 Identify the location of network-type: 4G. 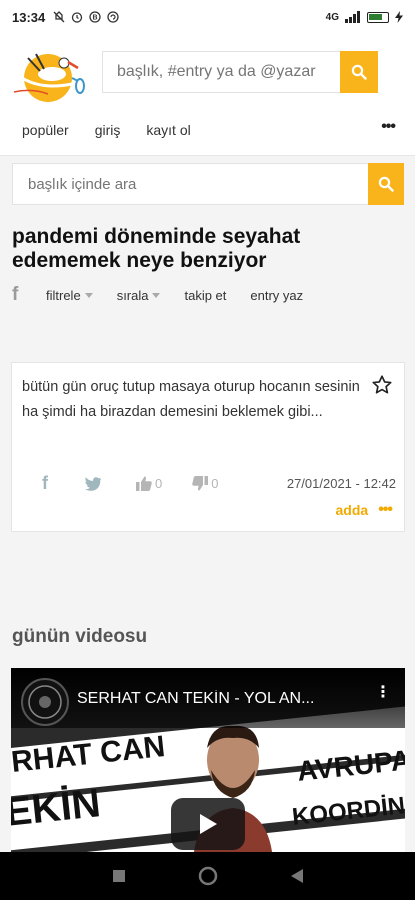
(332, 17).